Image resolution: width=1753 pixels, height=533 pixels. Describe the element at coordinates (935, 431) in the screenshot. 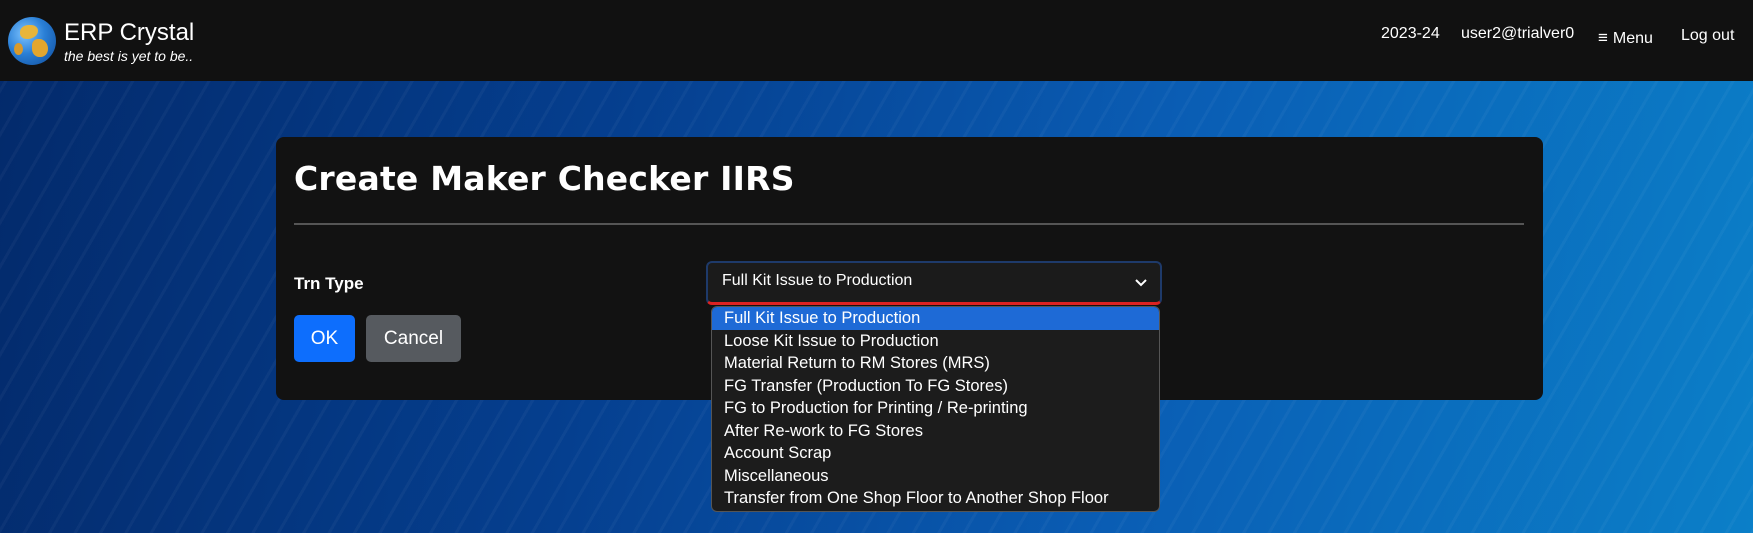

I see `option-after-rework: After Re-work to FG Stores` at that location.